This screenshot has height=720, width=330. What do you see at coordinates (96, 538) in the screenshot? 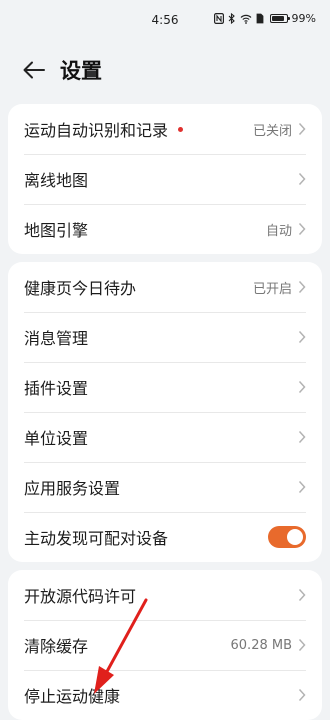
I see `row-label: 主动发现可配对设备` at bounding box center [96, 538].